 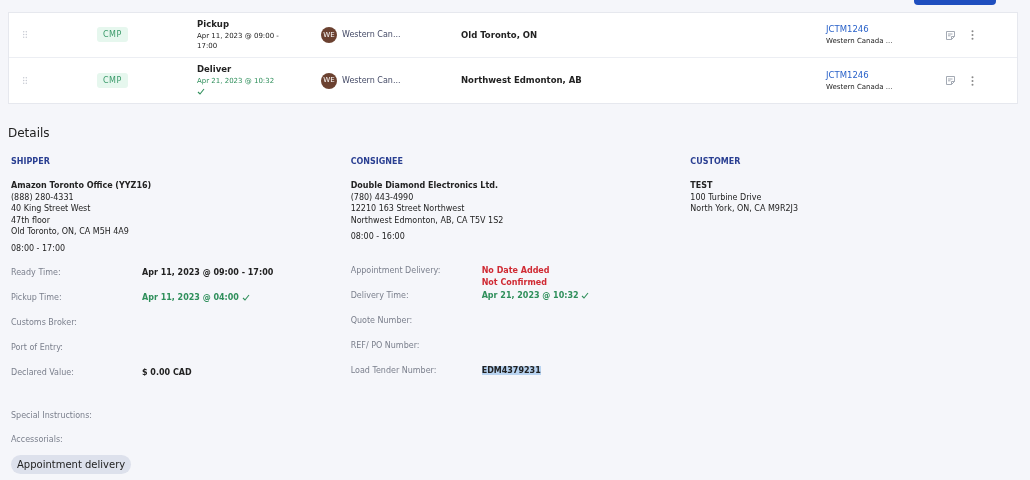 What do you see at coordinates (70, 232) in the screenshot?
I see `address-line: Old Toronto, ON, CA M5H 4A9` at bounding box center [70, 232].